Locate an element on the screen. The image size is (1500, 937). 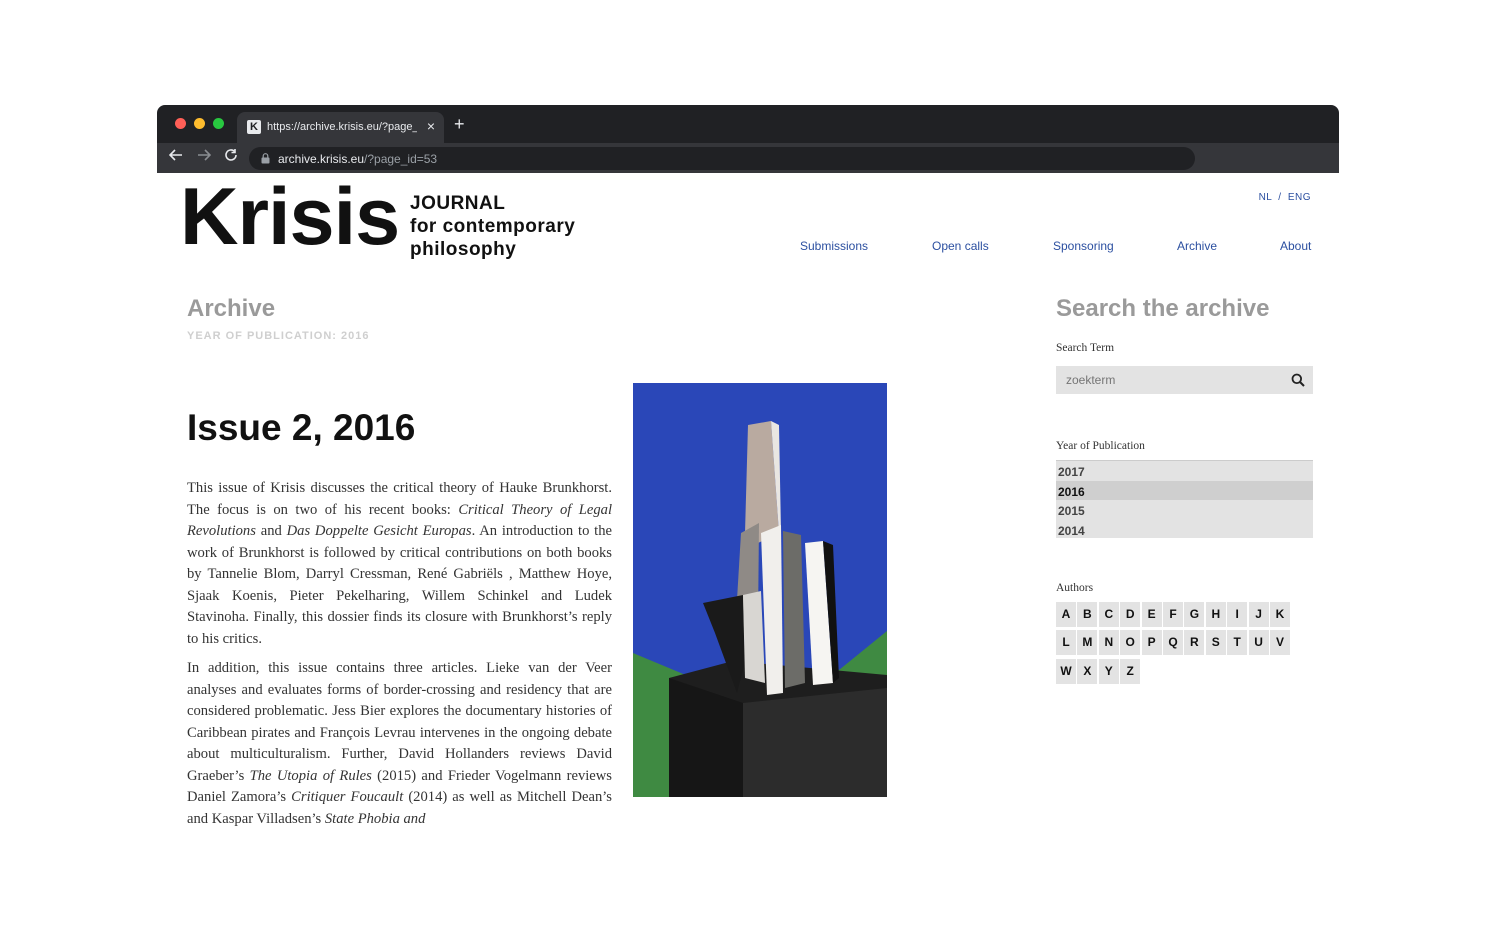
author-letter-button: U is located at coordinates (1258, 643).